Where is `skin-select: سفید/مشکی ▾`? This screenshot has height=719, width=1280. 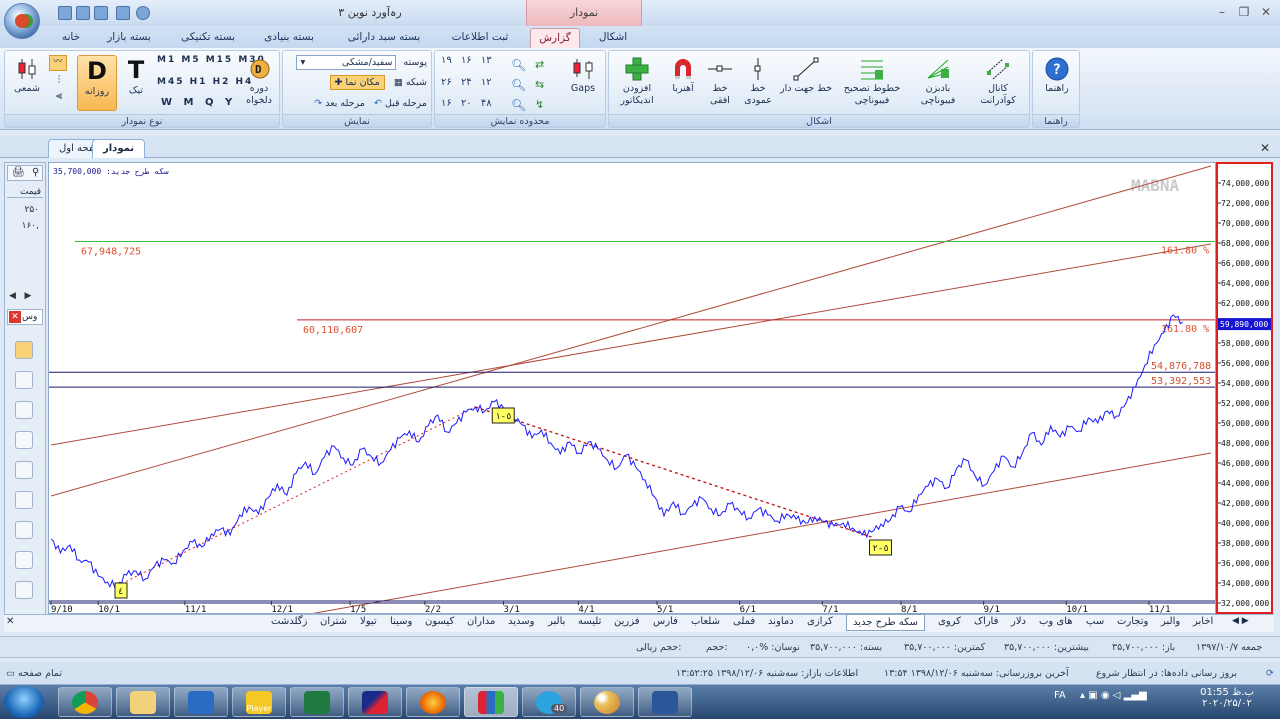
skin-select: سفید/مشکی ▾ is located at coordinates (346, 62).